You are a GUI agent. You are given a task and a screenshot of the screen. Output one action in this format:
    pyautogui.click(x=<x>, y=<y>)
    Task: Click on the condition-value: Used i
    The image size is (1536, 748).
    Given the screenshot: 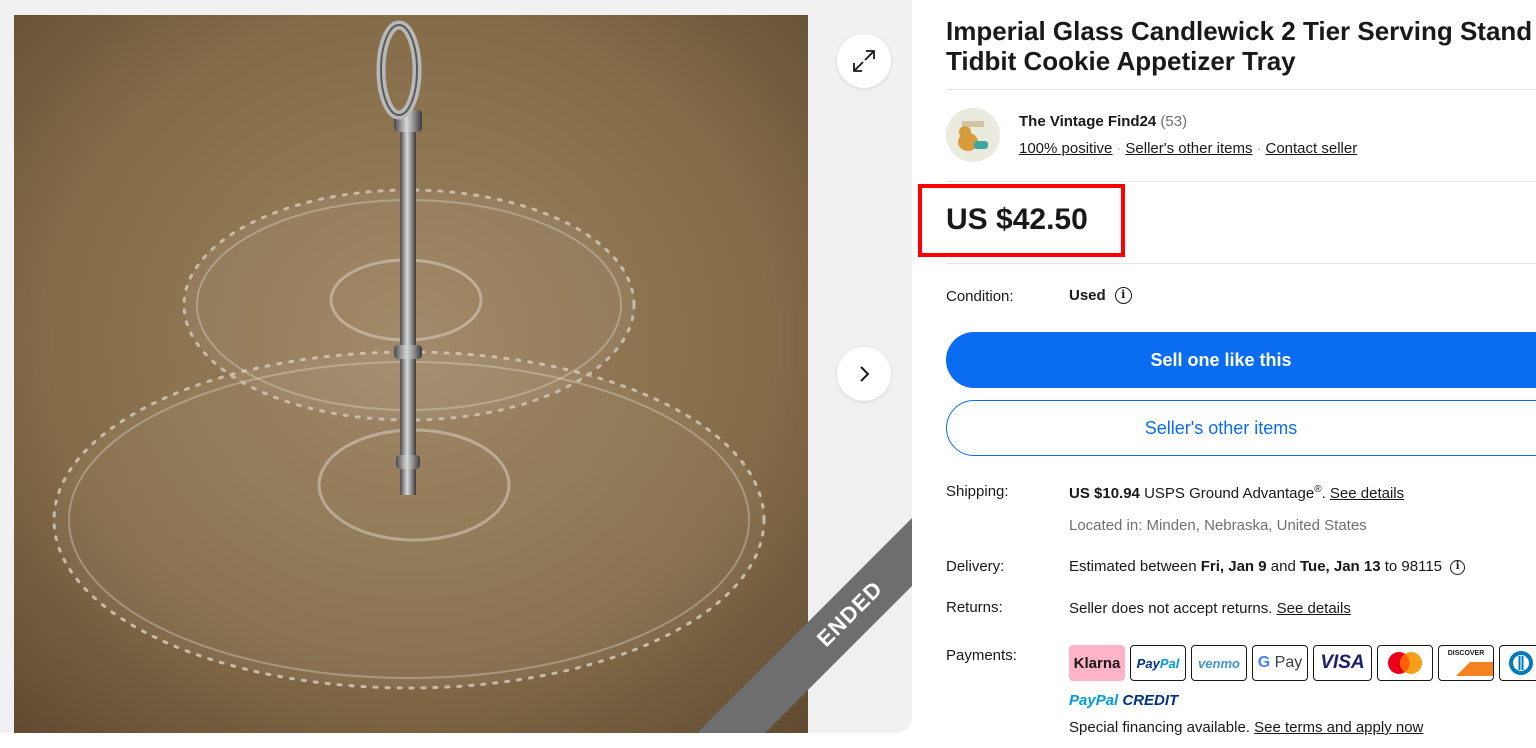 What is the action you would take?
    pyautogui.click(x=1100, y=295)
    